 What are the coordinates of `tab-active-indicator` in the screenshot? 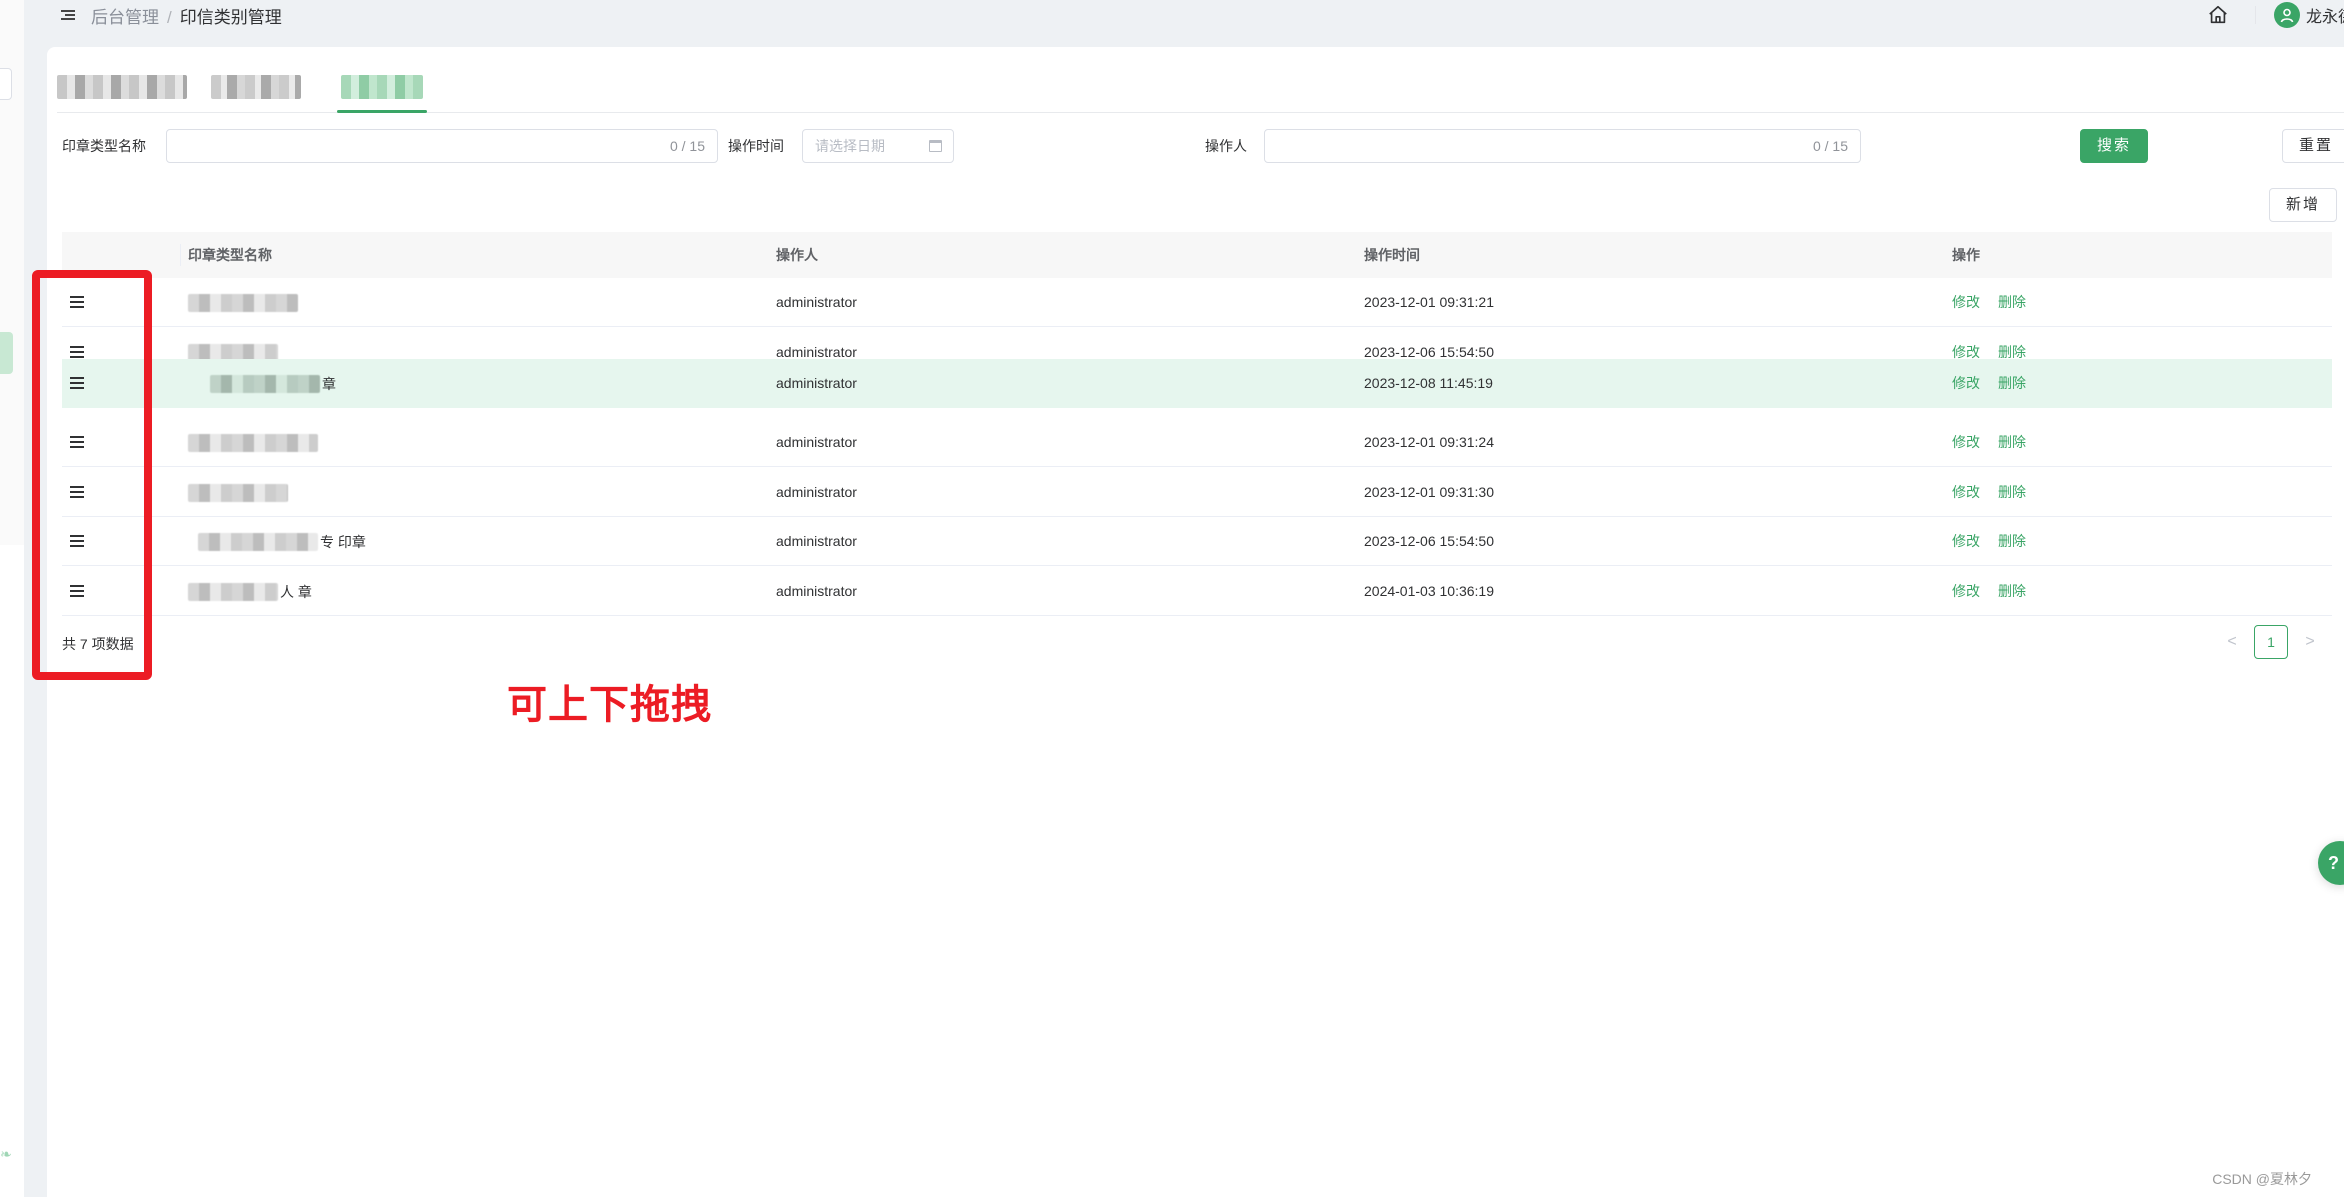 It's located at (382, 111).